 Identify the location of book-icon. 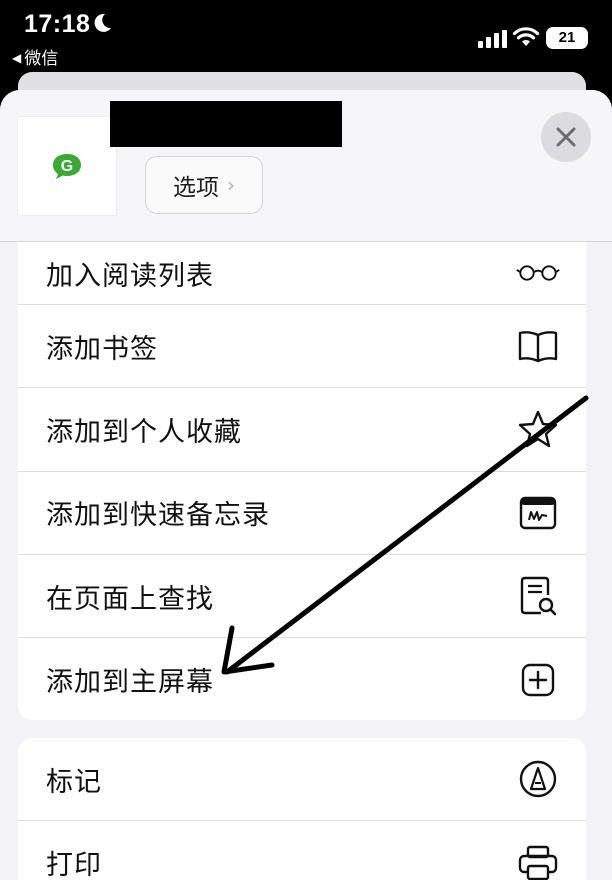
(538, 346).